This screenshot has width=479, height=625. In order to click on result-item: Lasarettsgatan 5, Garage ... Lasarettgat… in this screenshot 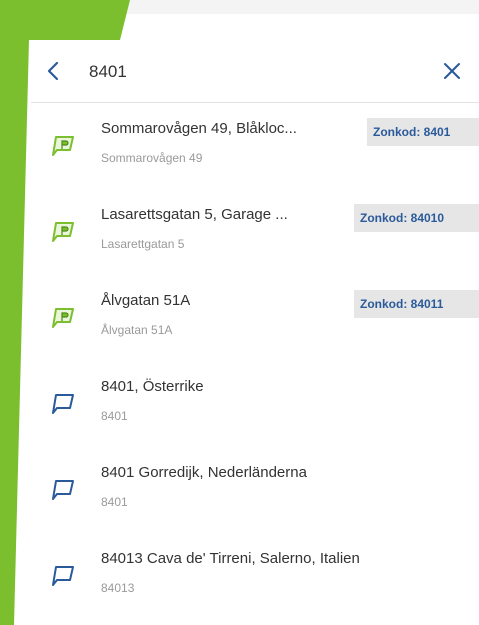, I will do `click(255, 232)`.